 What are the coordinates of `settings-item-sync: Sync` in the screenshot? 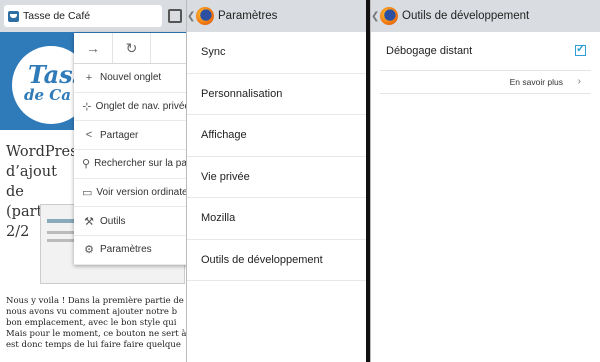 It's located at (276, 53).